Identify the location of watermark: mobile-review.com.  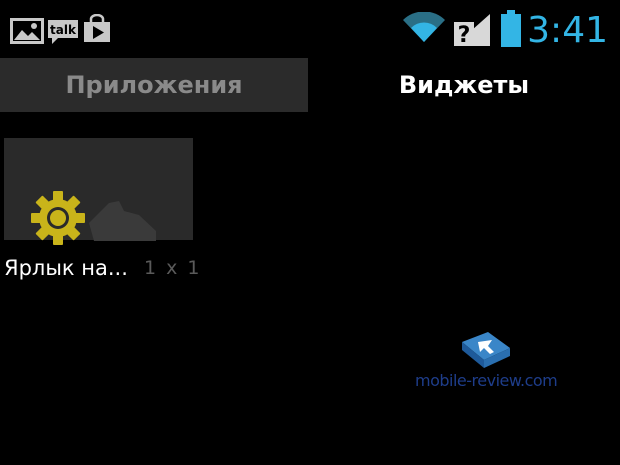
(492, 365).